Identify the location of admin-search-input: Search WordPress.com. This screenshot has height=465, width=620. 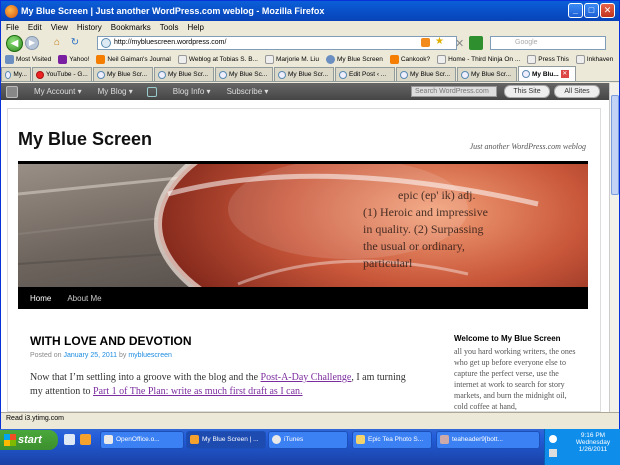
(454, 91).